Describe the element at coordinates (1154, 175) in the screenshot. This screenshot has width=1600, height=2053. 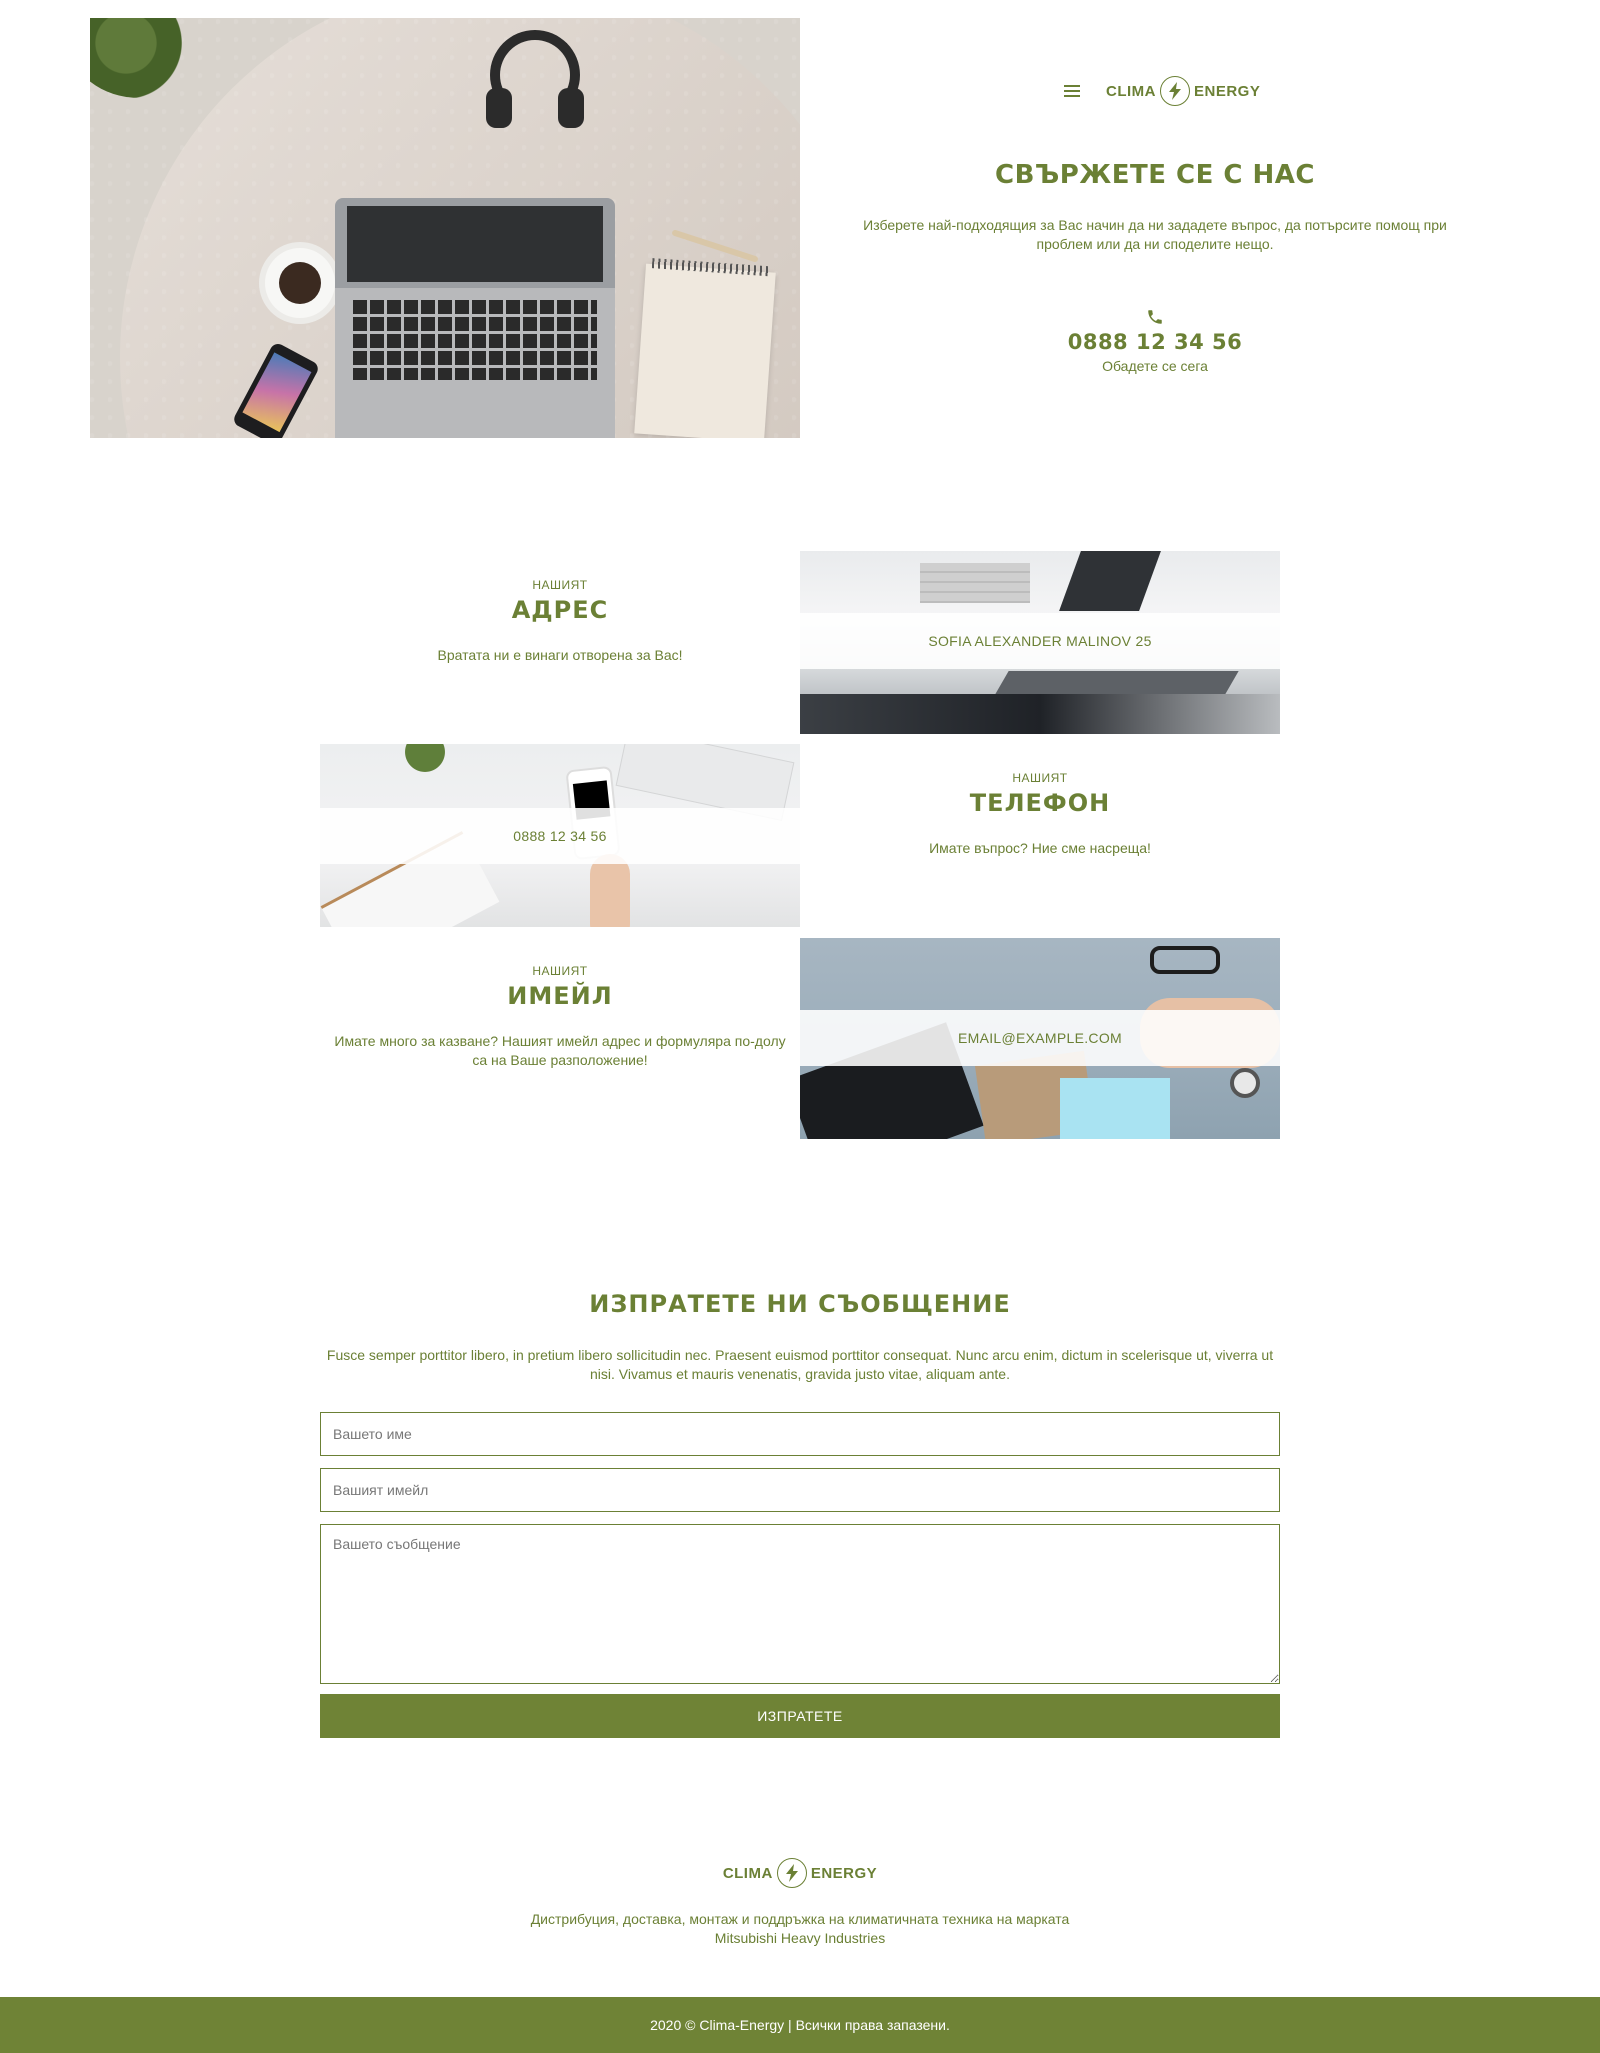
I see `page-title: СВЪРЖЕТЕ СЕ С НАС` at that location.